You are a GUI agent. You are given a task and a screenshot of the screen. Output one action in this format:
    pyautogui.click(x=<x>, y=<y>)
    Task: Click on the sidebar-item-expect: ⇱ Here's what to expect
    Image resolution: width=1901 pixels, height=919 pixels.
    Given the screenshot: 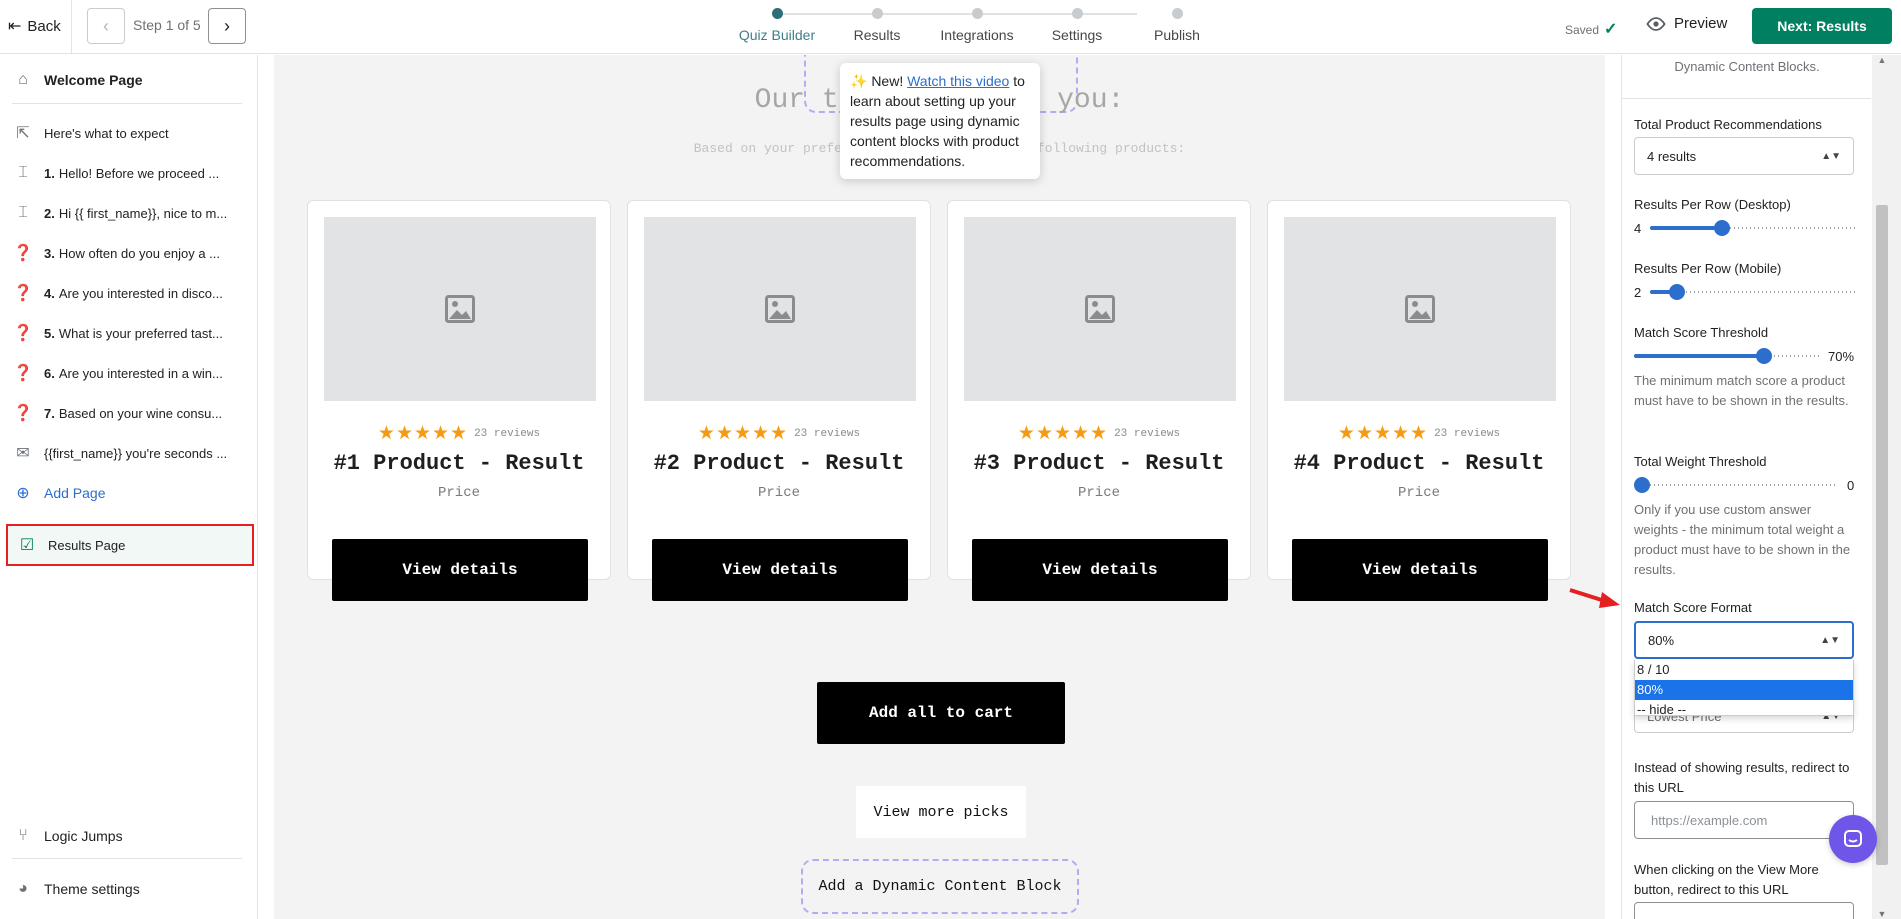 What is the action you would take?
    pyautogui.click(x=130, y=133)
    